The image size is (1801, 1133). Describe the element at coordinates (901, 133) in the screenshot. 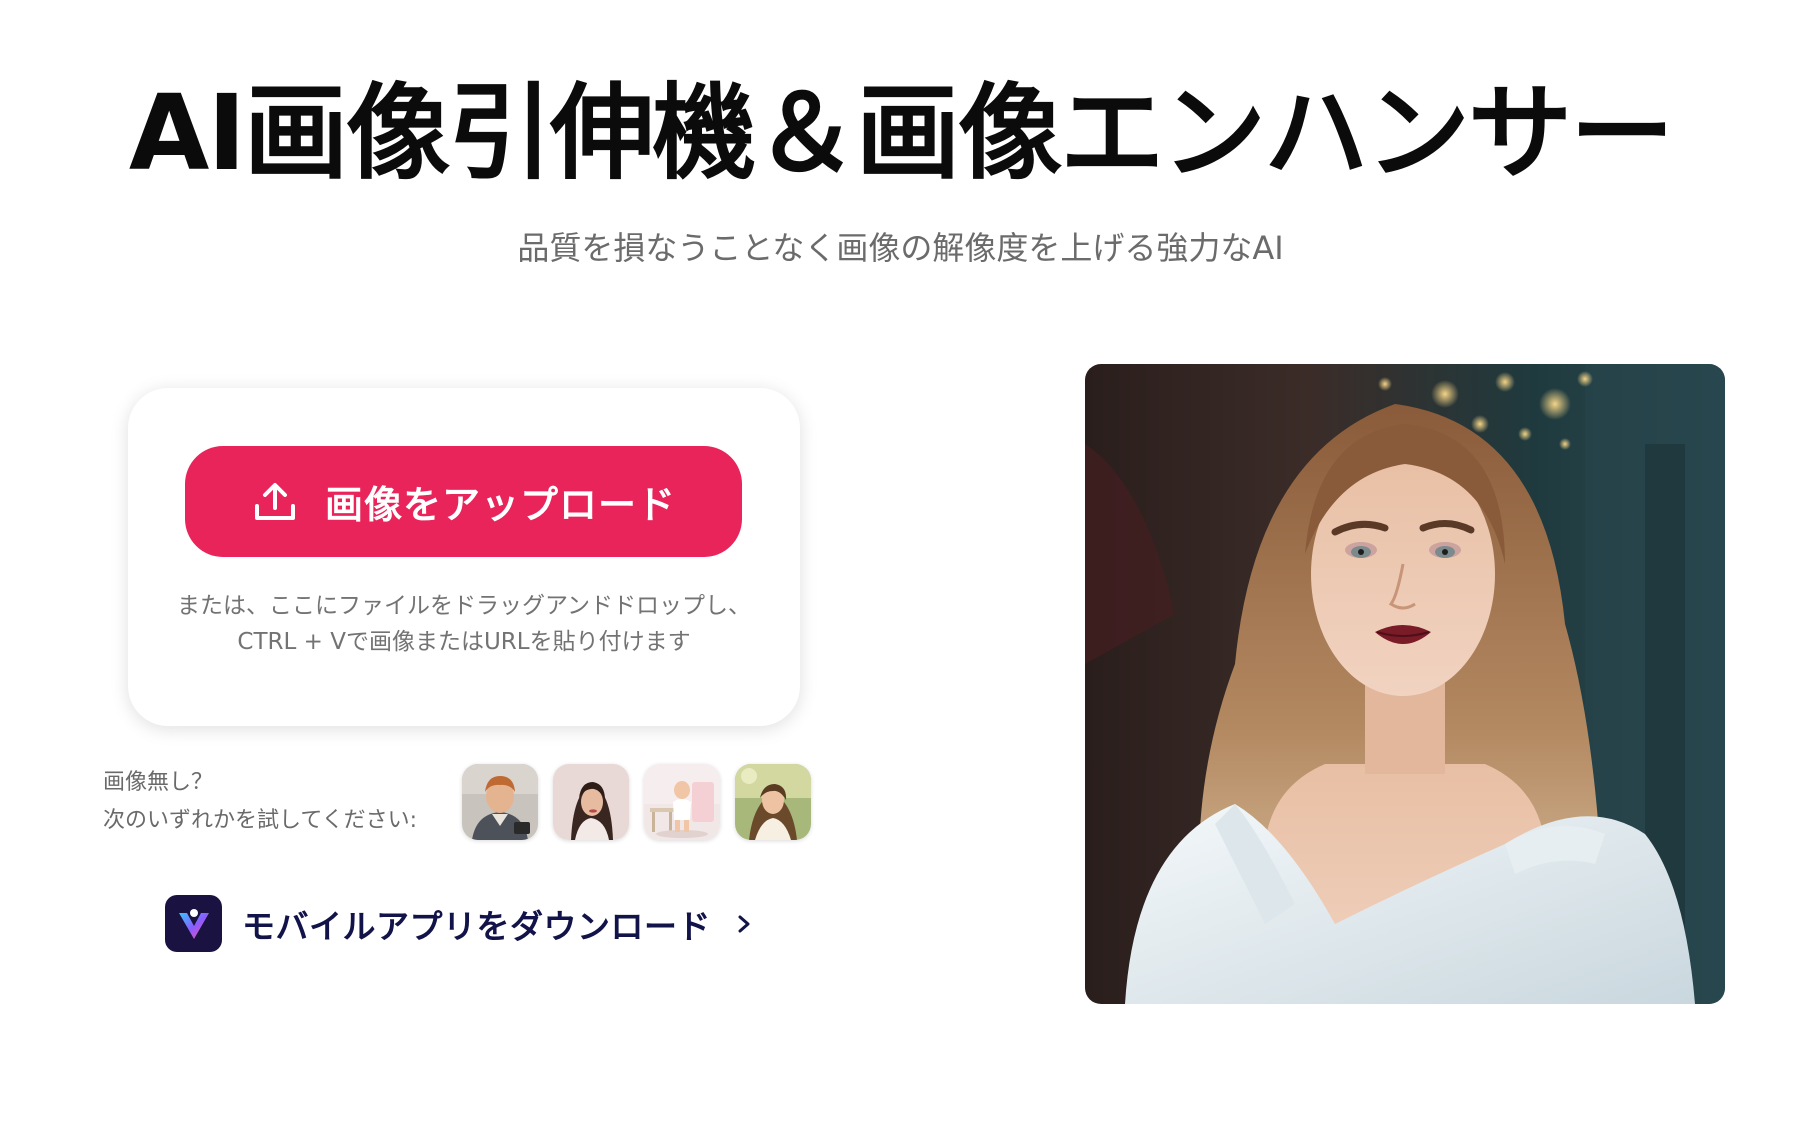

I see `page-title: AI画像引伸機＆画像エンハンサー` at that location.